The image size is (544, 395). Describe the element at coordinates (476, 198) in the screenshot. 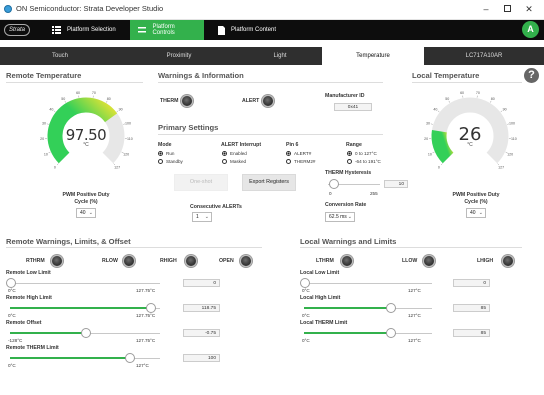

I see `local-pwm-label: PWM Positive Duty Cycle (%)` at that location.